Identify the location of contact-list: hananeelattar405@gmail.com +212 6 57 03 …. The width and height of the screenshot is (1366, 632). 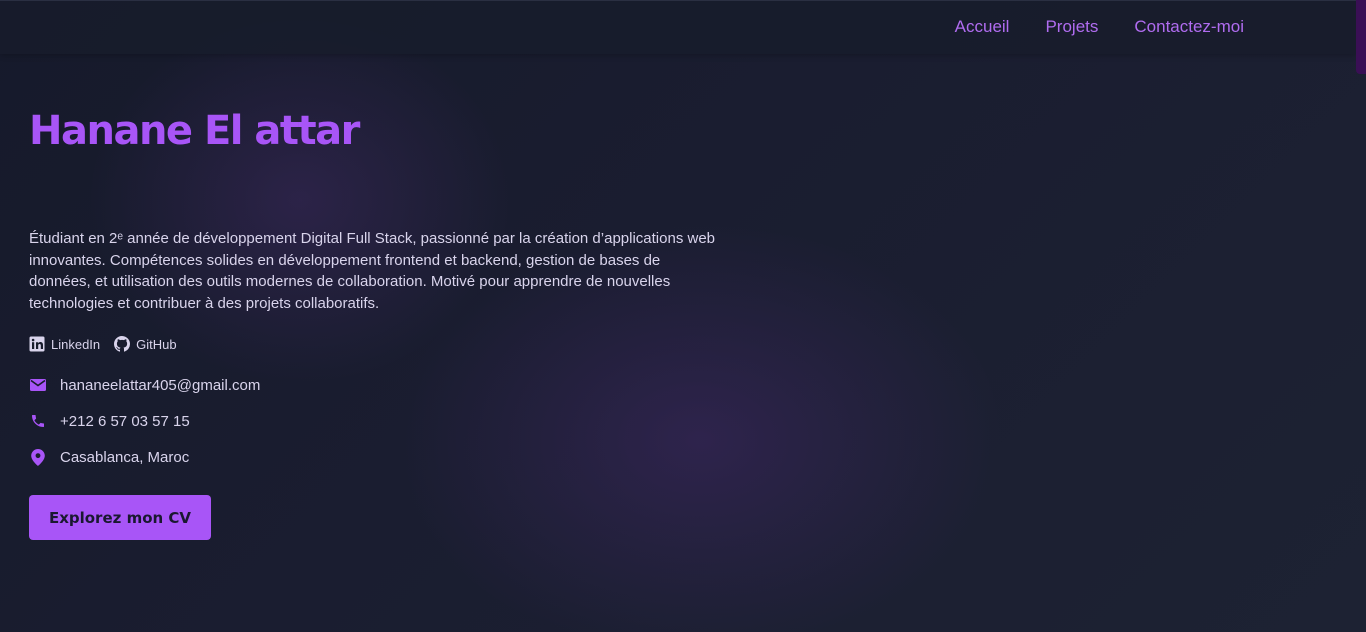
(144, 421).